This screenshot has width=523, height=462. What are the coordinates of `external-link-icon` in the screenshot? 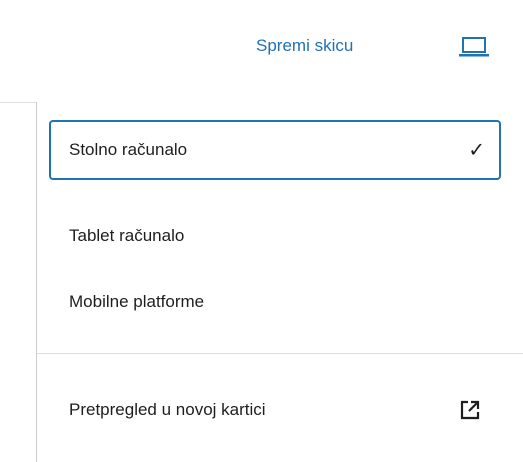 It's located at (470, 410).